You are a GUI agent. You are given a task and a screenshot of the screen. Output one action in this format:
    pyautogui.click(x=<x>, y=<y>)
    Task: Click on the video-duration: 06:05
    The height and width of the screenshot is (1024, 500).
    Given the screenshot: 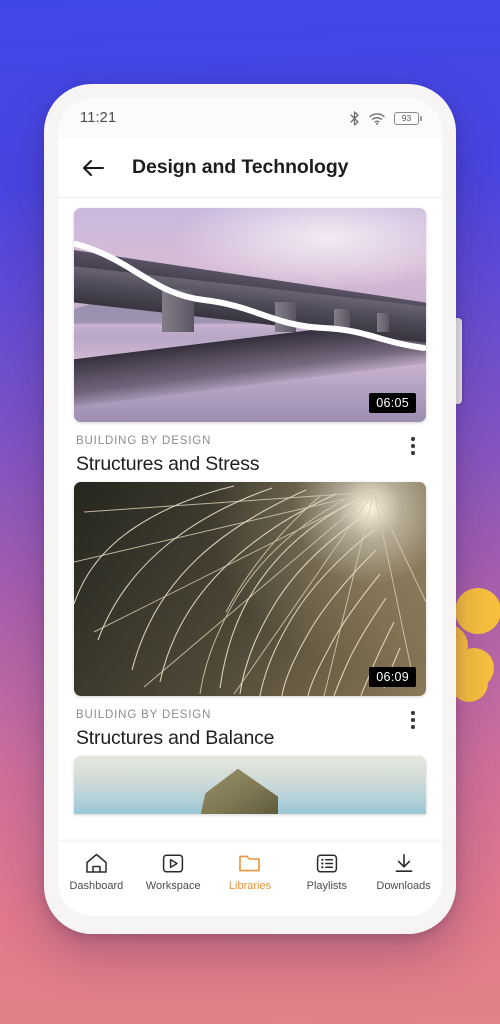 What is the action you would take?
    pyautogui.click(x=392, y=403)
    